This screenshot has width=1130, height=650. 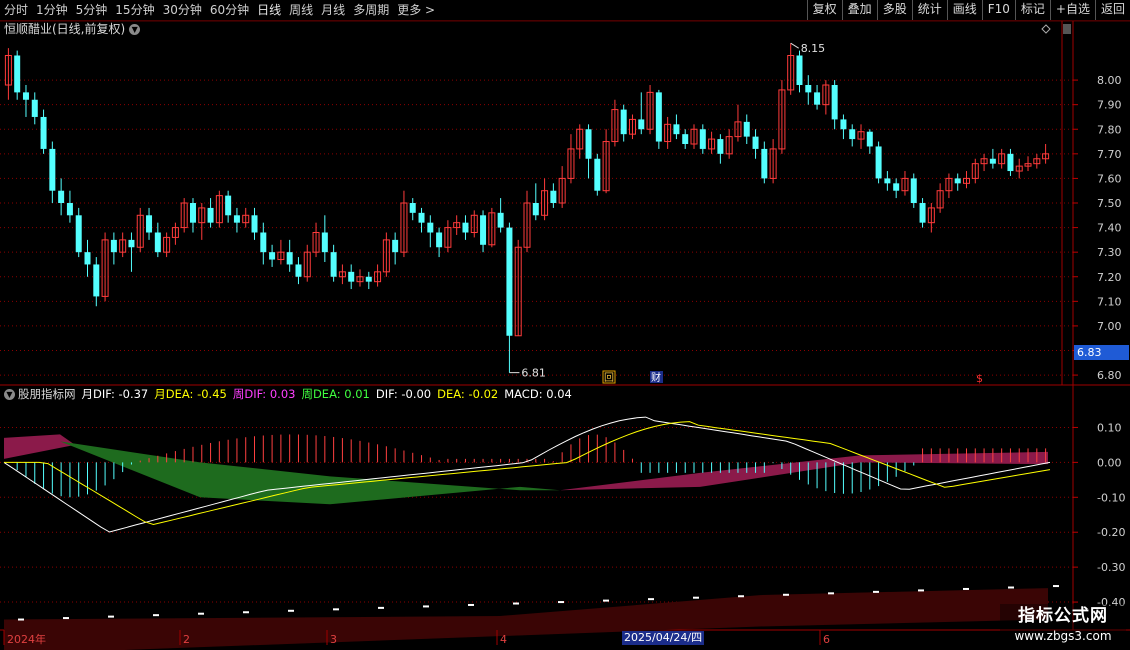 I want to click on indicator-tick-label: -0.20, so click(x=1111, y=532).